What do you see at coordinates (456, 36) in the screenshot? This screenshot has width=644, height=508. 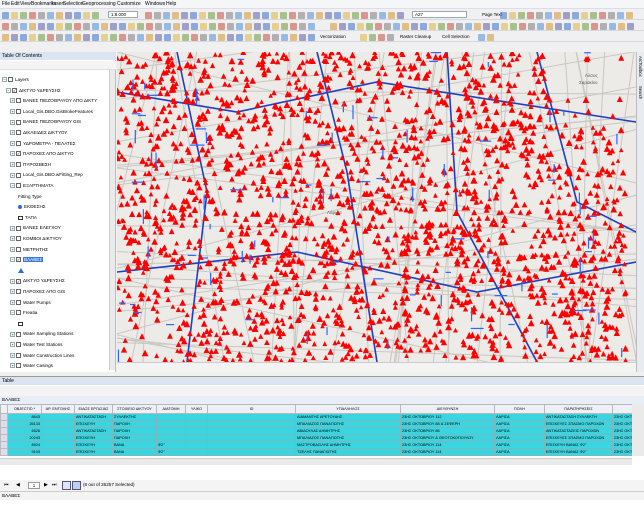 I see `cell-selection-menu: Cell Selection` at bounding box center [456, 36].